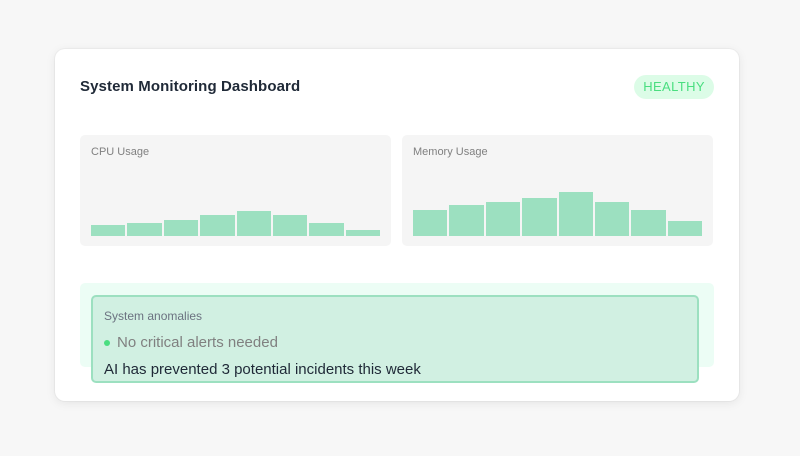 This screenshot has height=456, width=800. Describe the element at coordinates (235, 206) in the screenshot. I see `cpu-usage-chart` at that location.